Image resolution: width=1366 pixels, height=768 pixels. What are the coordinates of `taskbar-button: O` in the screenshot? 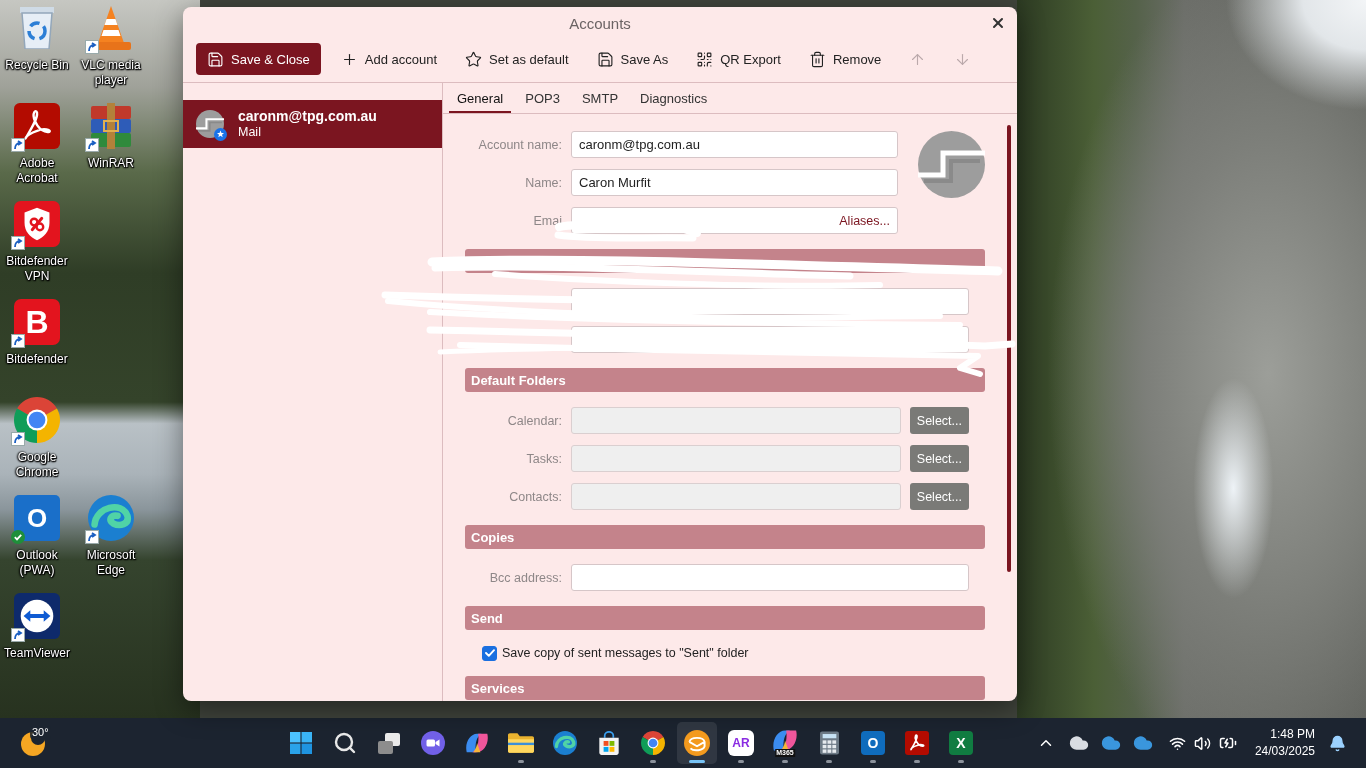 It's located at (873, 743).